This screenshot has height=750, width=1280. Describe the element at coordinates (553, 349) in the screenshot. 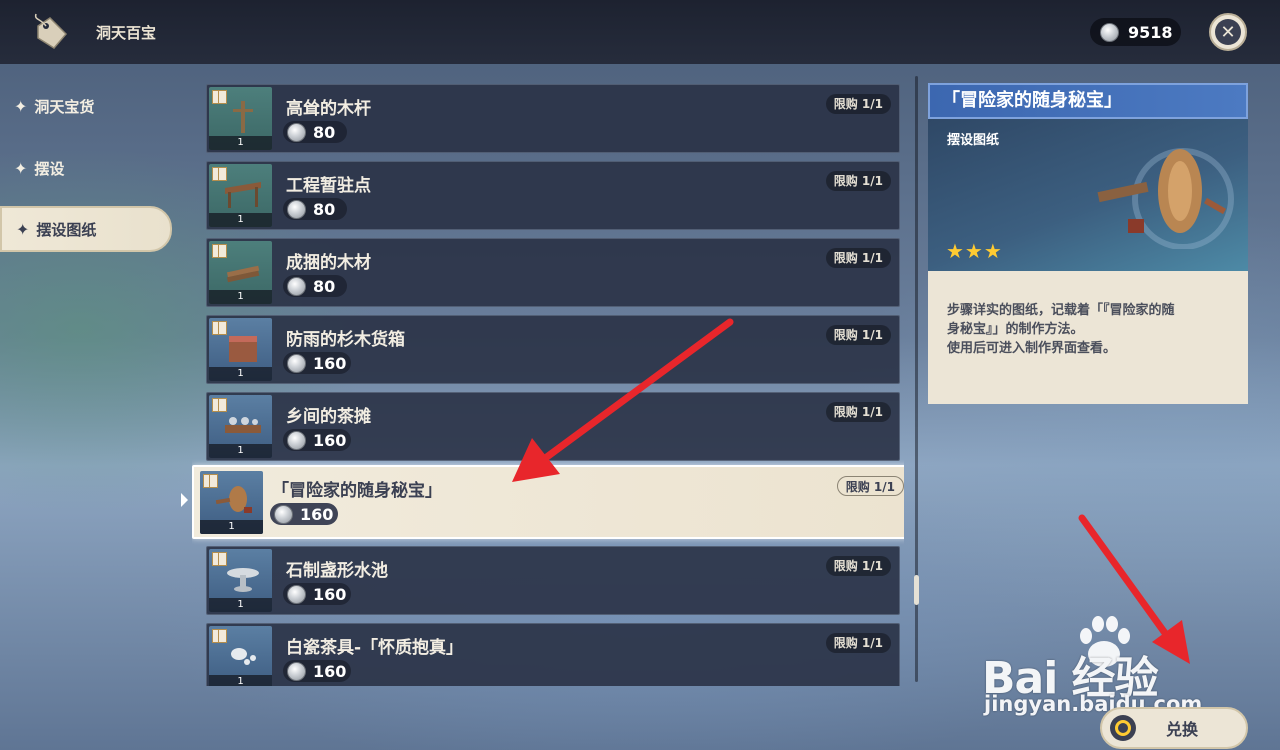

I see `list-item: 1 防雨的杉木货箱 160 限购 1/1` at that location.